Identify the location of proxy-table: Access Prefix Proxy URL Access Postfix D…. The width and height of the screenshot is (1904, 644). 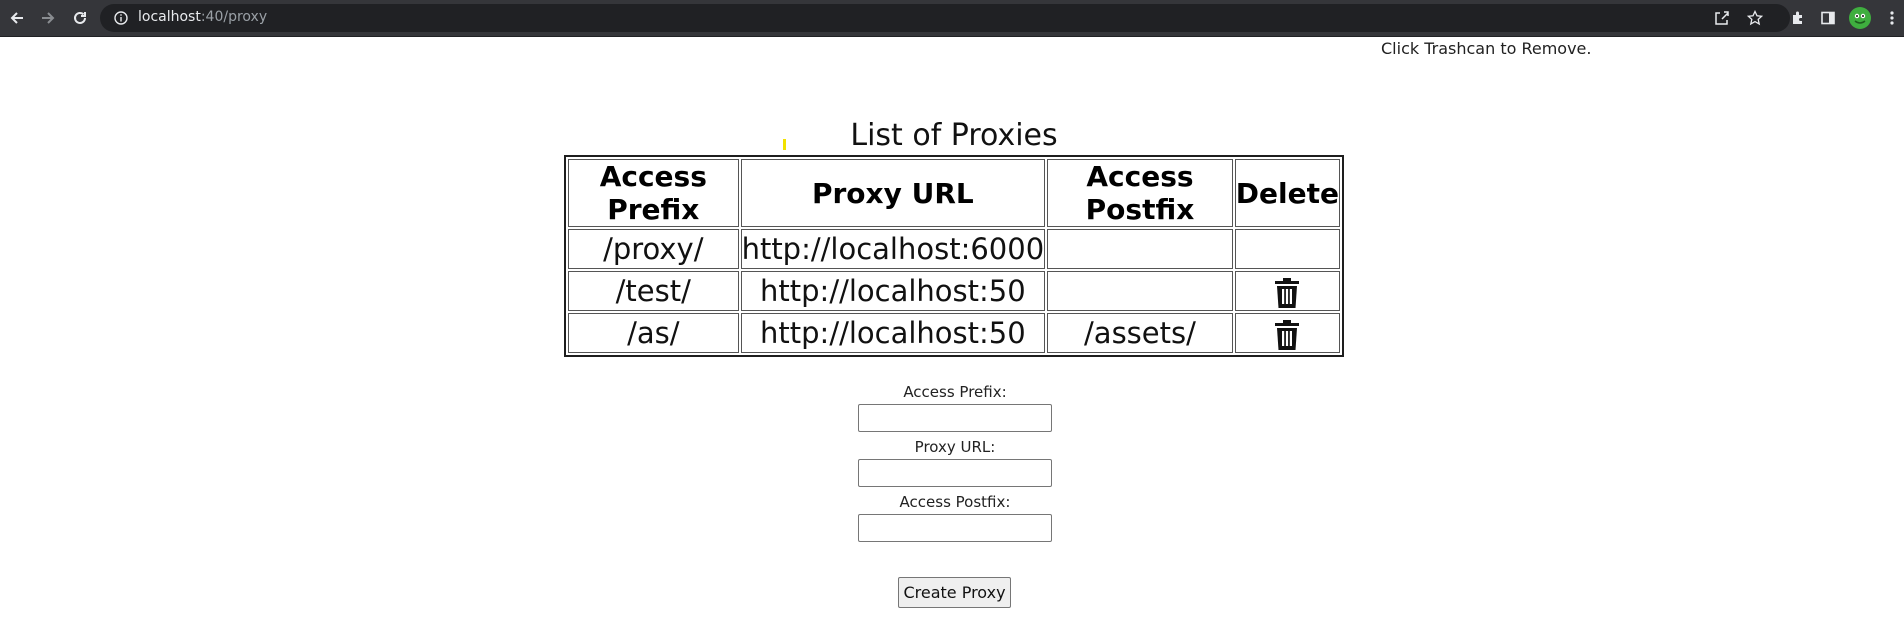
(954, 256).